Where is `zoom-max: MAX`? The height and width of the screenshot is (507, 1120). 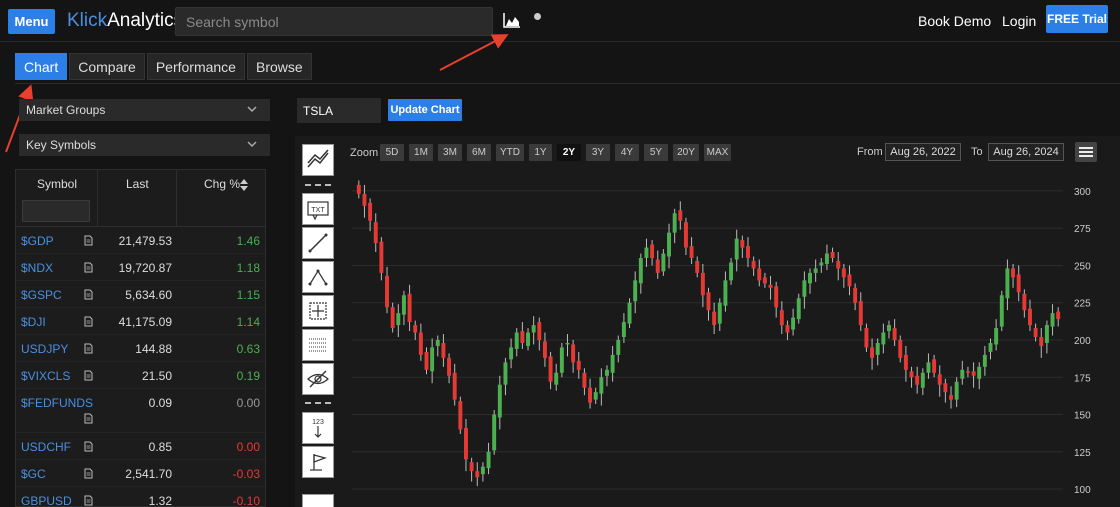 zoom-max: MAX is located at coordinates (717, 152).